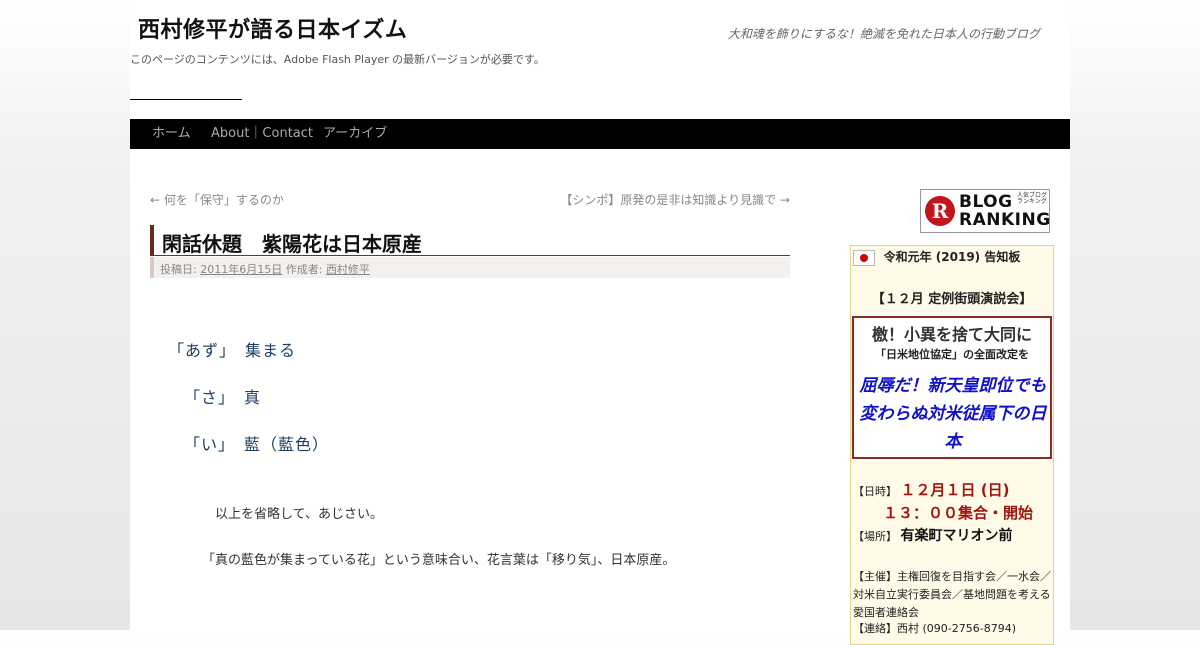  I want to click on ranking-small-text: 人気ブログランキング, so click(1032, 198).